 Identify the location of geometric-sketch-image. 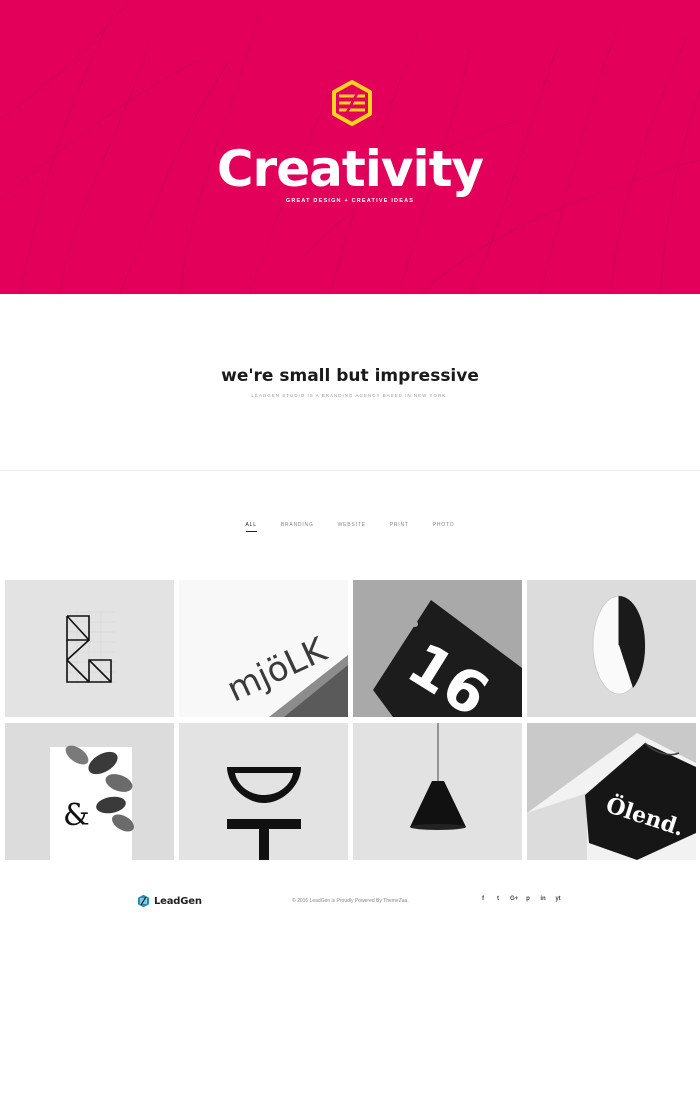
(89, 648).